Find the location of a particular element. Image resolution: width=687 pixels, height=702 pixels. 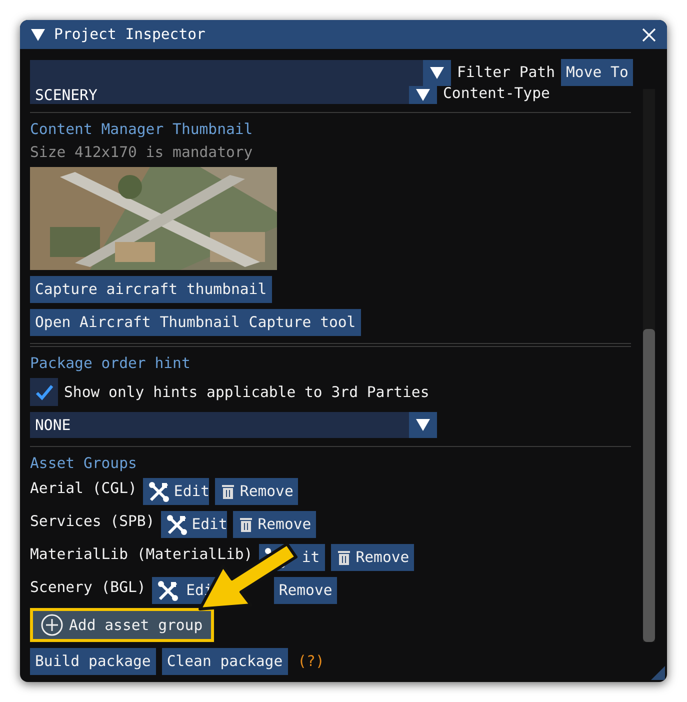

move-to-button: Move To is located at coordinates (597, 72).